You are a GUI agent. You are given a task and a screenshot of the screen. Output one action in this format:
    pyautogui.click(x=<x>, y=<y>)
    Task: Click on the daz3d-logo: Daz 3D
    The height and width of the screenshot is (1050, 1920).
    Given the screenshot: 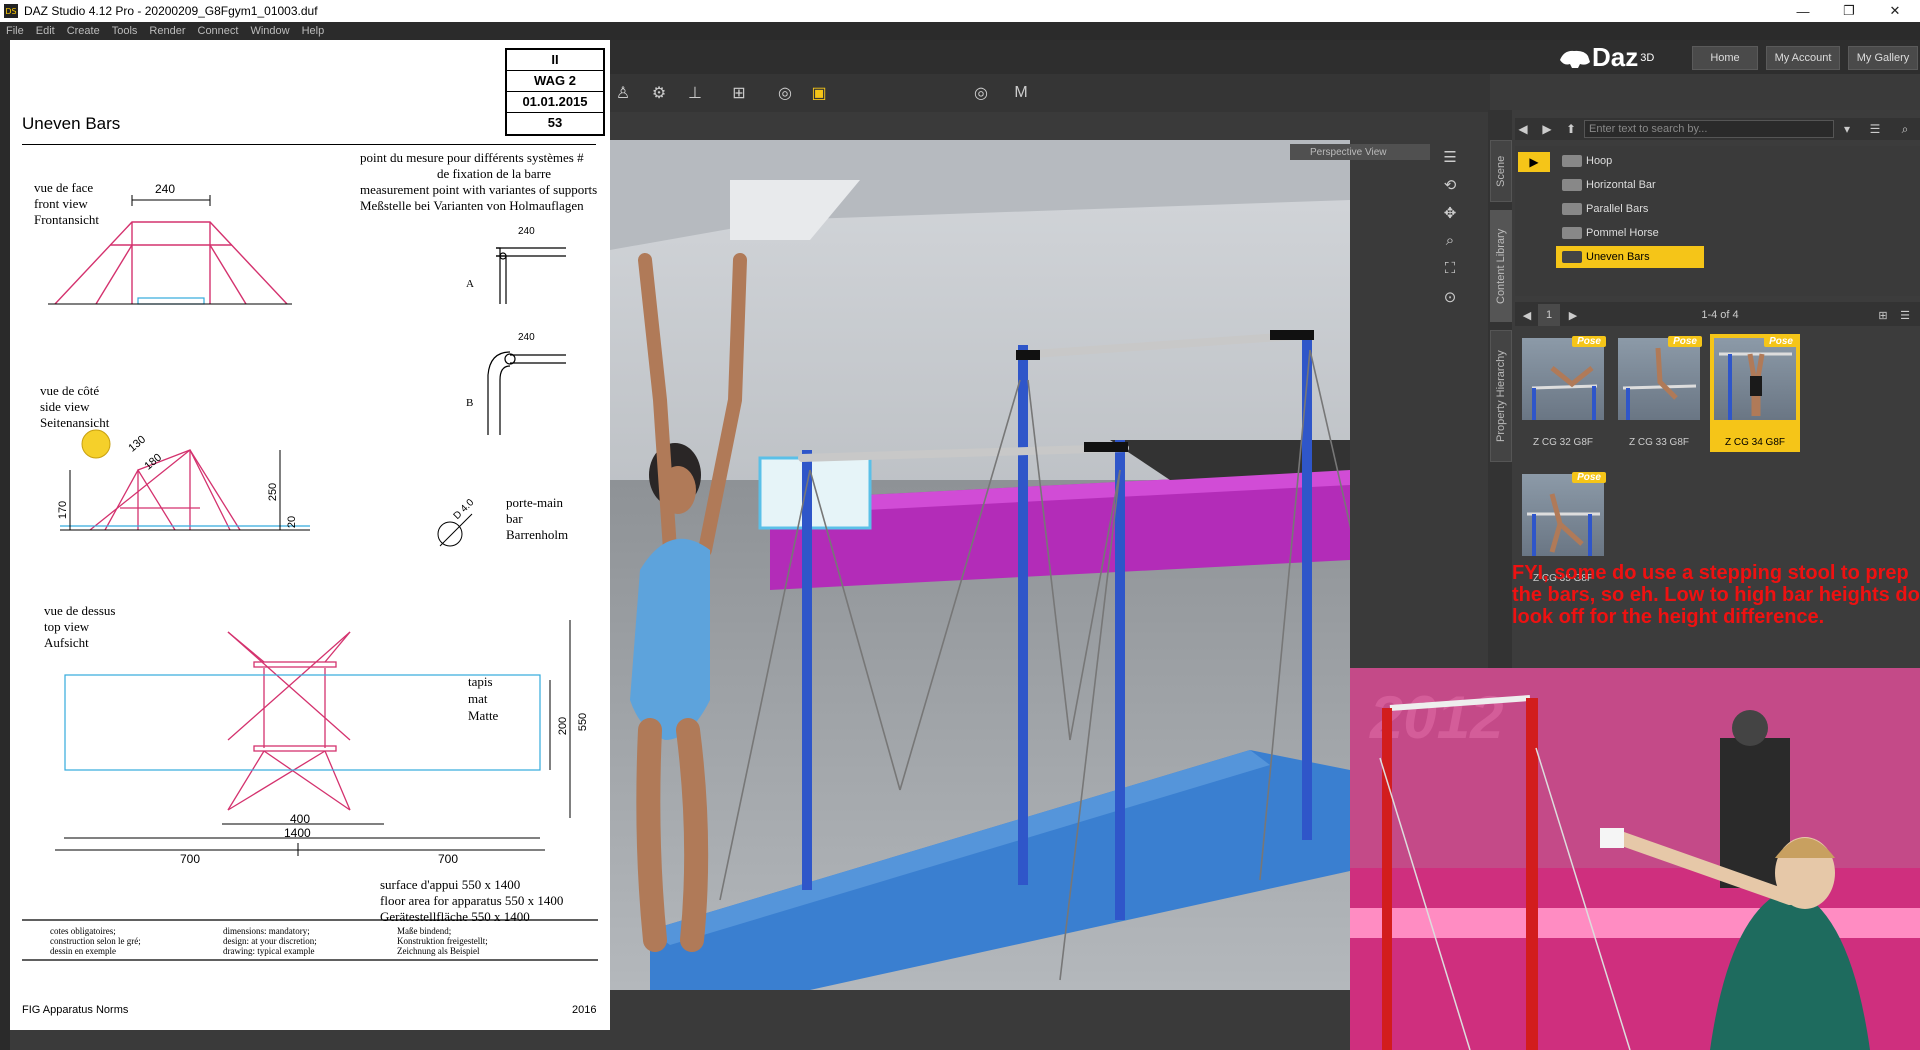 What is the action you would take?
    pyautogui.click(x=1606, y=57)
    